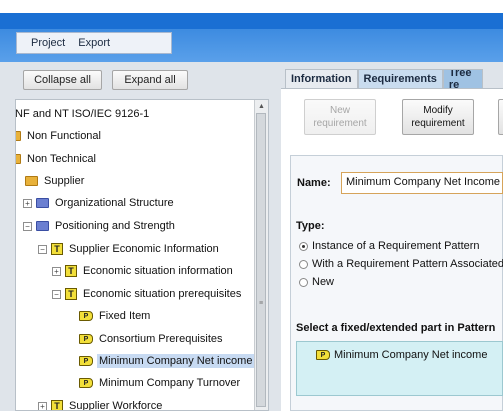 This screenshot has width=503, height=412. What do you see at coordinates (61, 159) in the screenshot?
I see `tree-node-label: Non Technical` at bounding box center [61, 159].